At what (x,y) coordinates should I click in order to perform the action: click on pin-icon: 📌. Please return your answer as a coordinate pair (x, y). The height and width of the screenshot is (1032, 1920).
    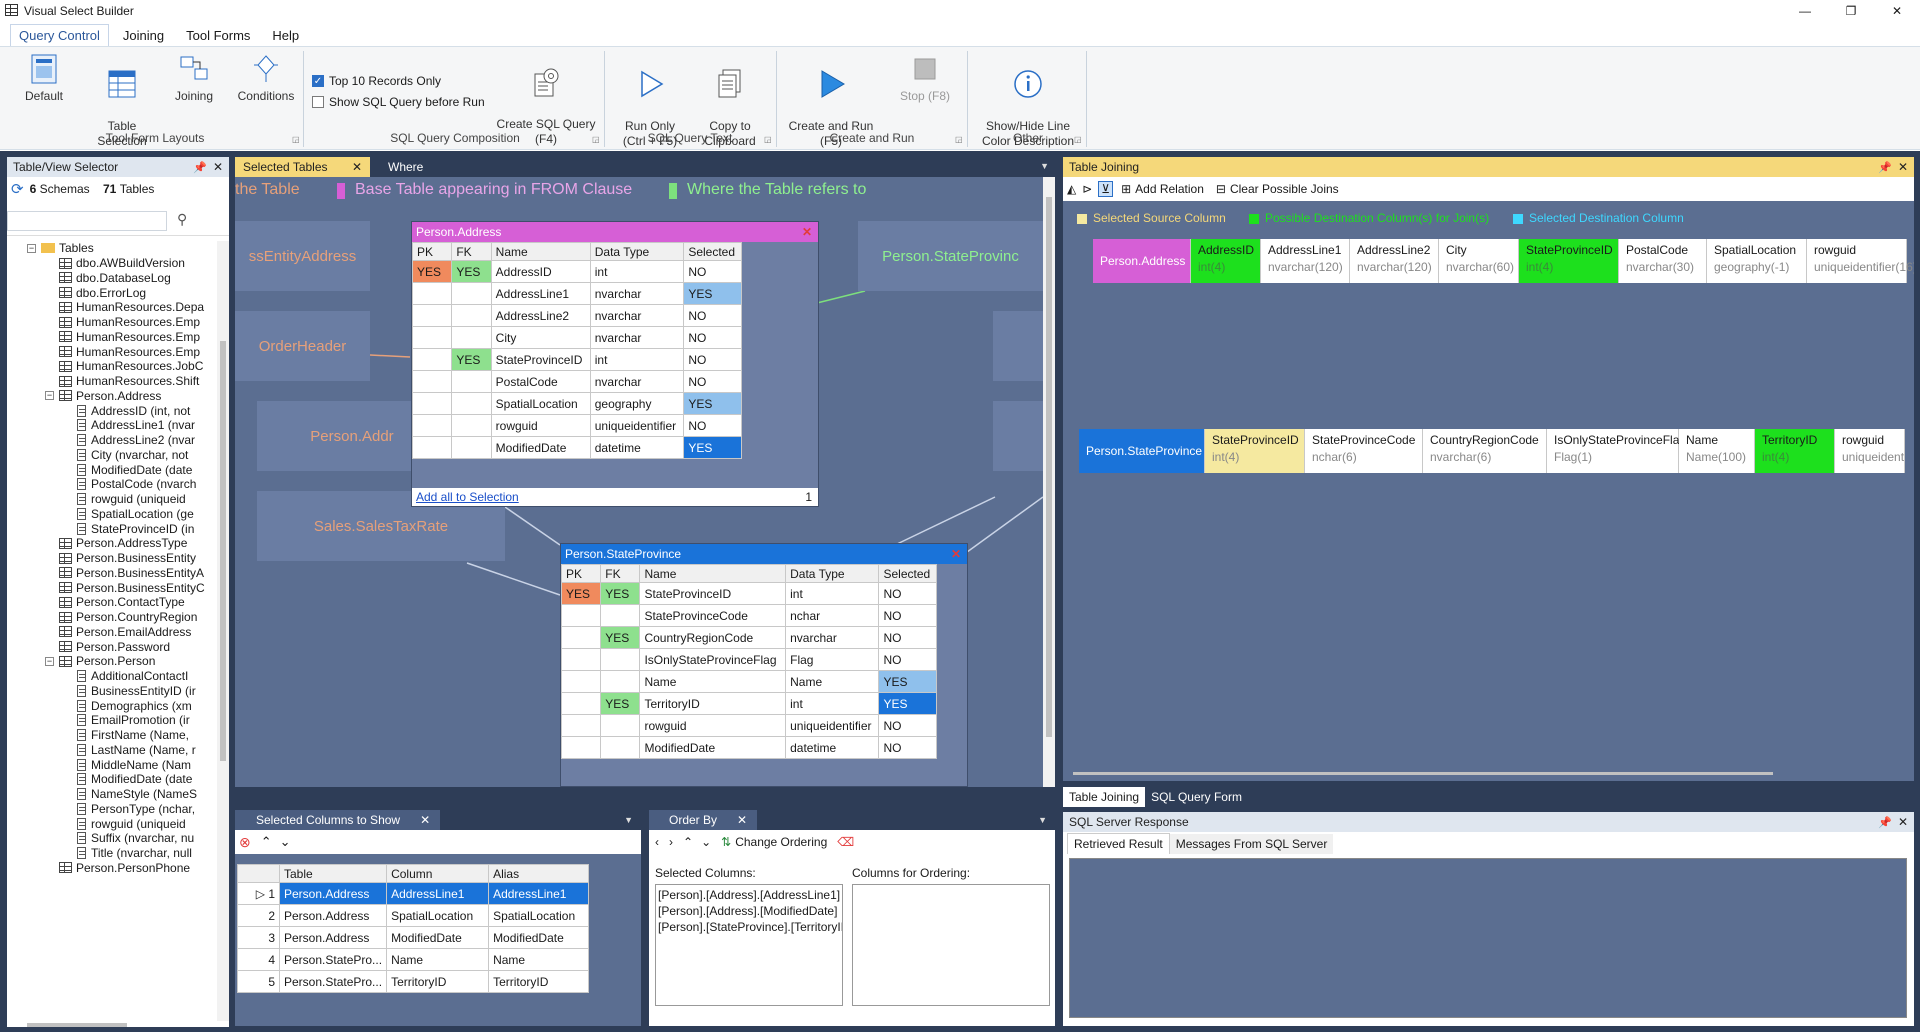
    Looking at the image, I should click on (200, 167).